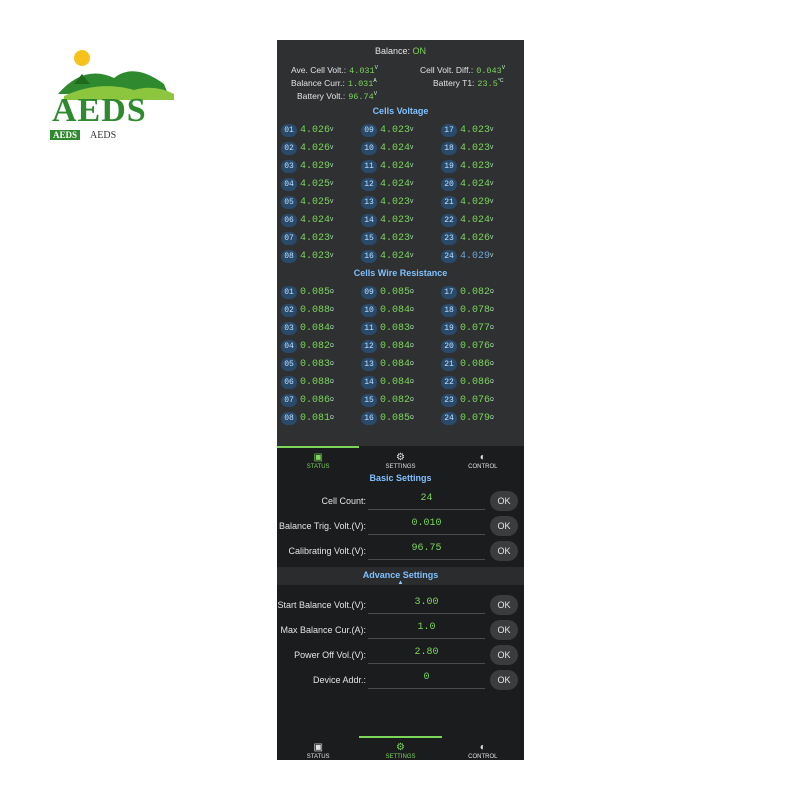  I want to click on status-icon: ▣, so click(318, 457).